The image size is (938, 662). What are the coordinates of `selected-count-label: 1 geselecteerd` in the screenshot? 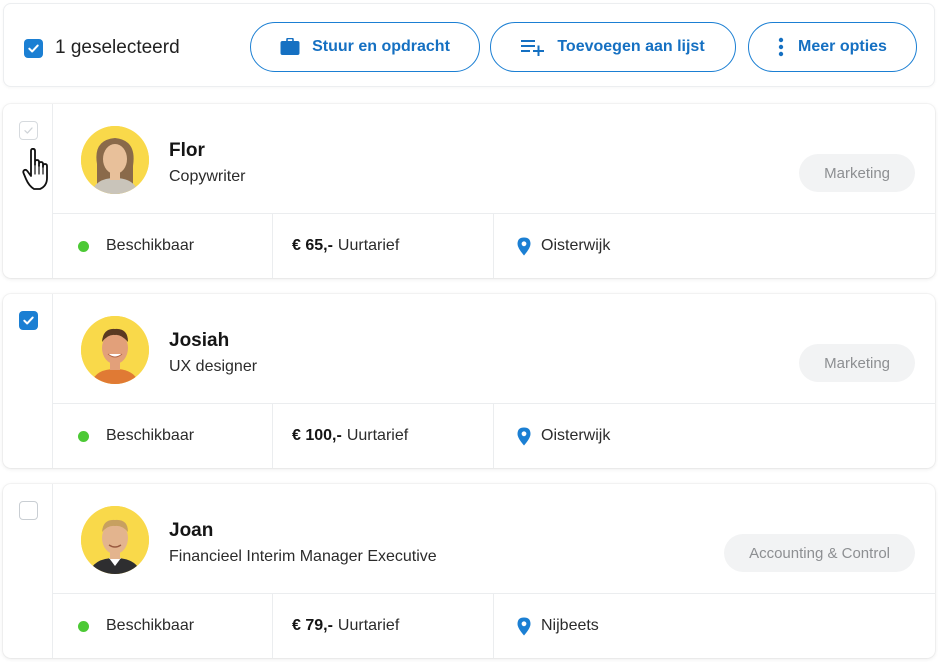 It's located at (117, 47).